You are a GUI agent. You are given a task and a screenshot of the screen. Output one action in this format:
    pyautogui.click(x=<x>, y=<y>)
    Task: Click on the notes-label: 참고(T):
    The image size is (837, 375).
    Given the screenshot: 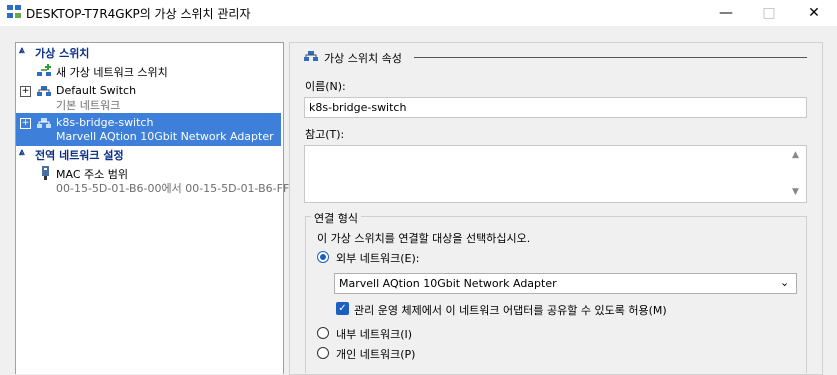 What is the action you would take?
    pyautogui.click(x=325, y=134)
    